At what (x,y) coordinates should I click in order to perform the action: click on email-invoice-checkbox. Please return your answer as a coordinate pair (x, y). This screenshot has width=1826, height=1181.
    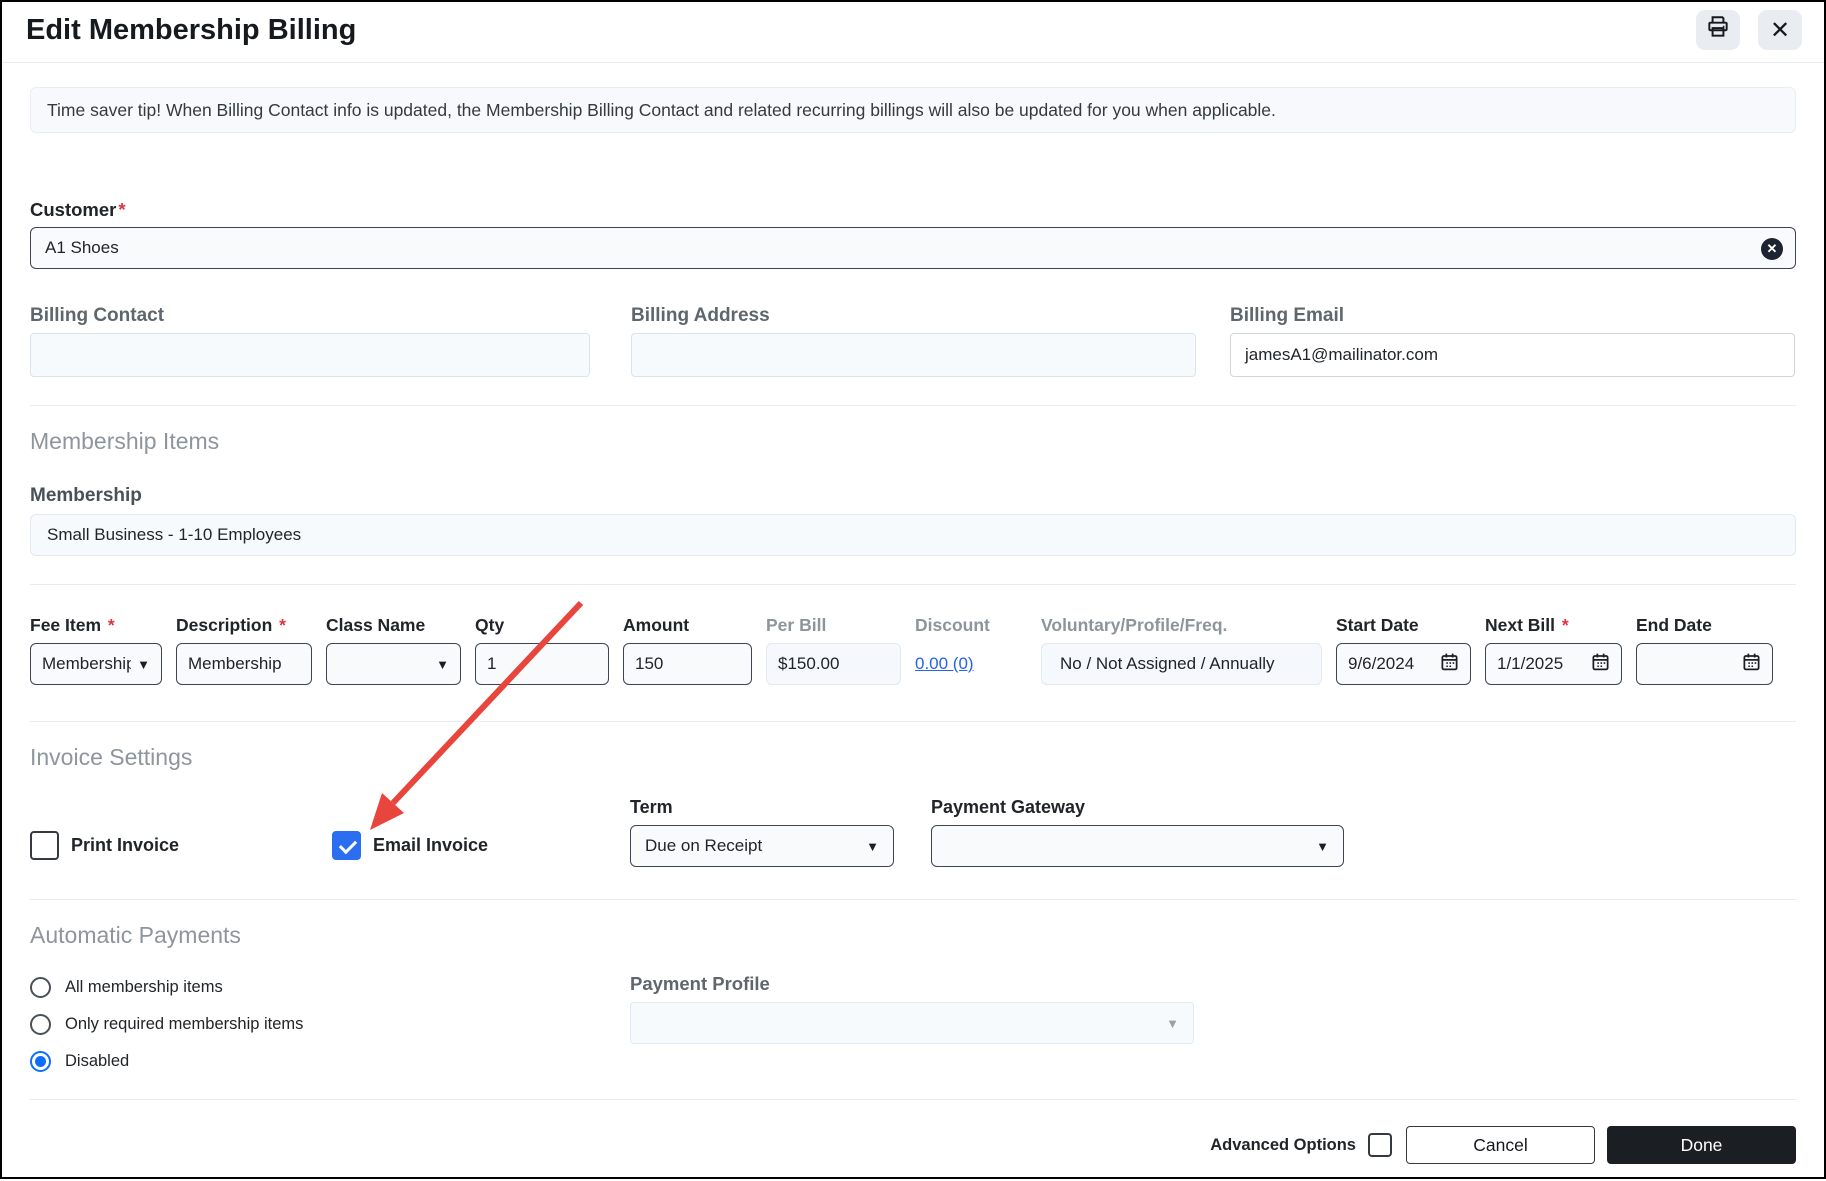
    Looking at the image, I should click on (346, 845).